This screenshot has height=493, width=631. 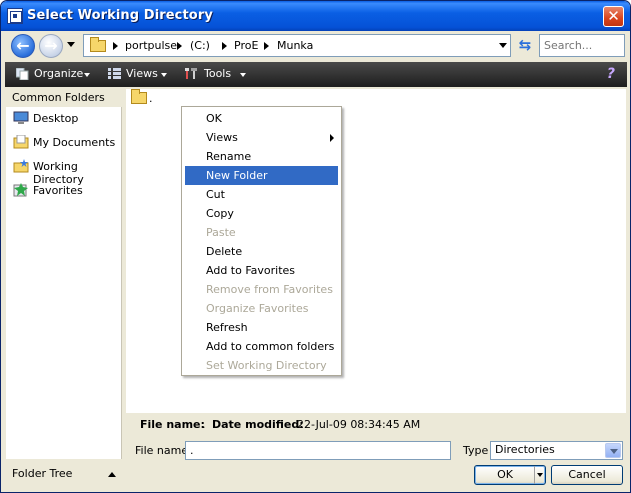 I want to click on common-folder-desktop: Desktop, so click(x=55, y=118).